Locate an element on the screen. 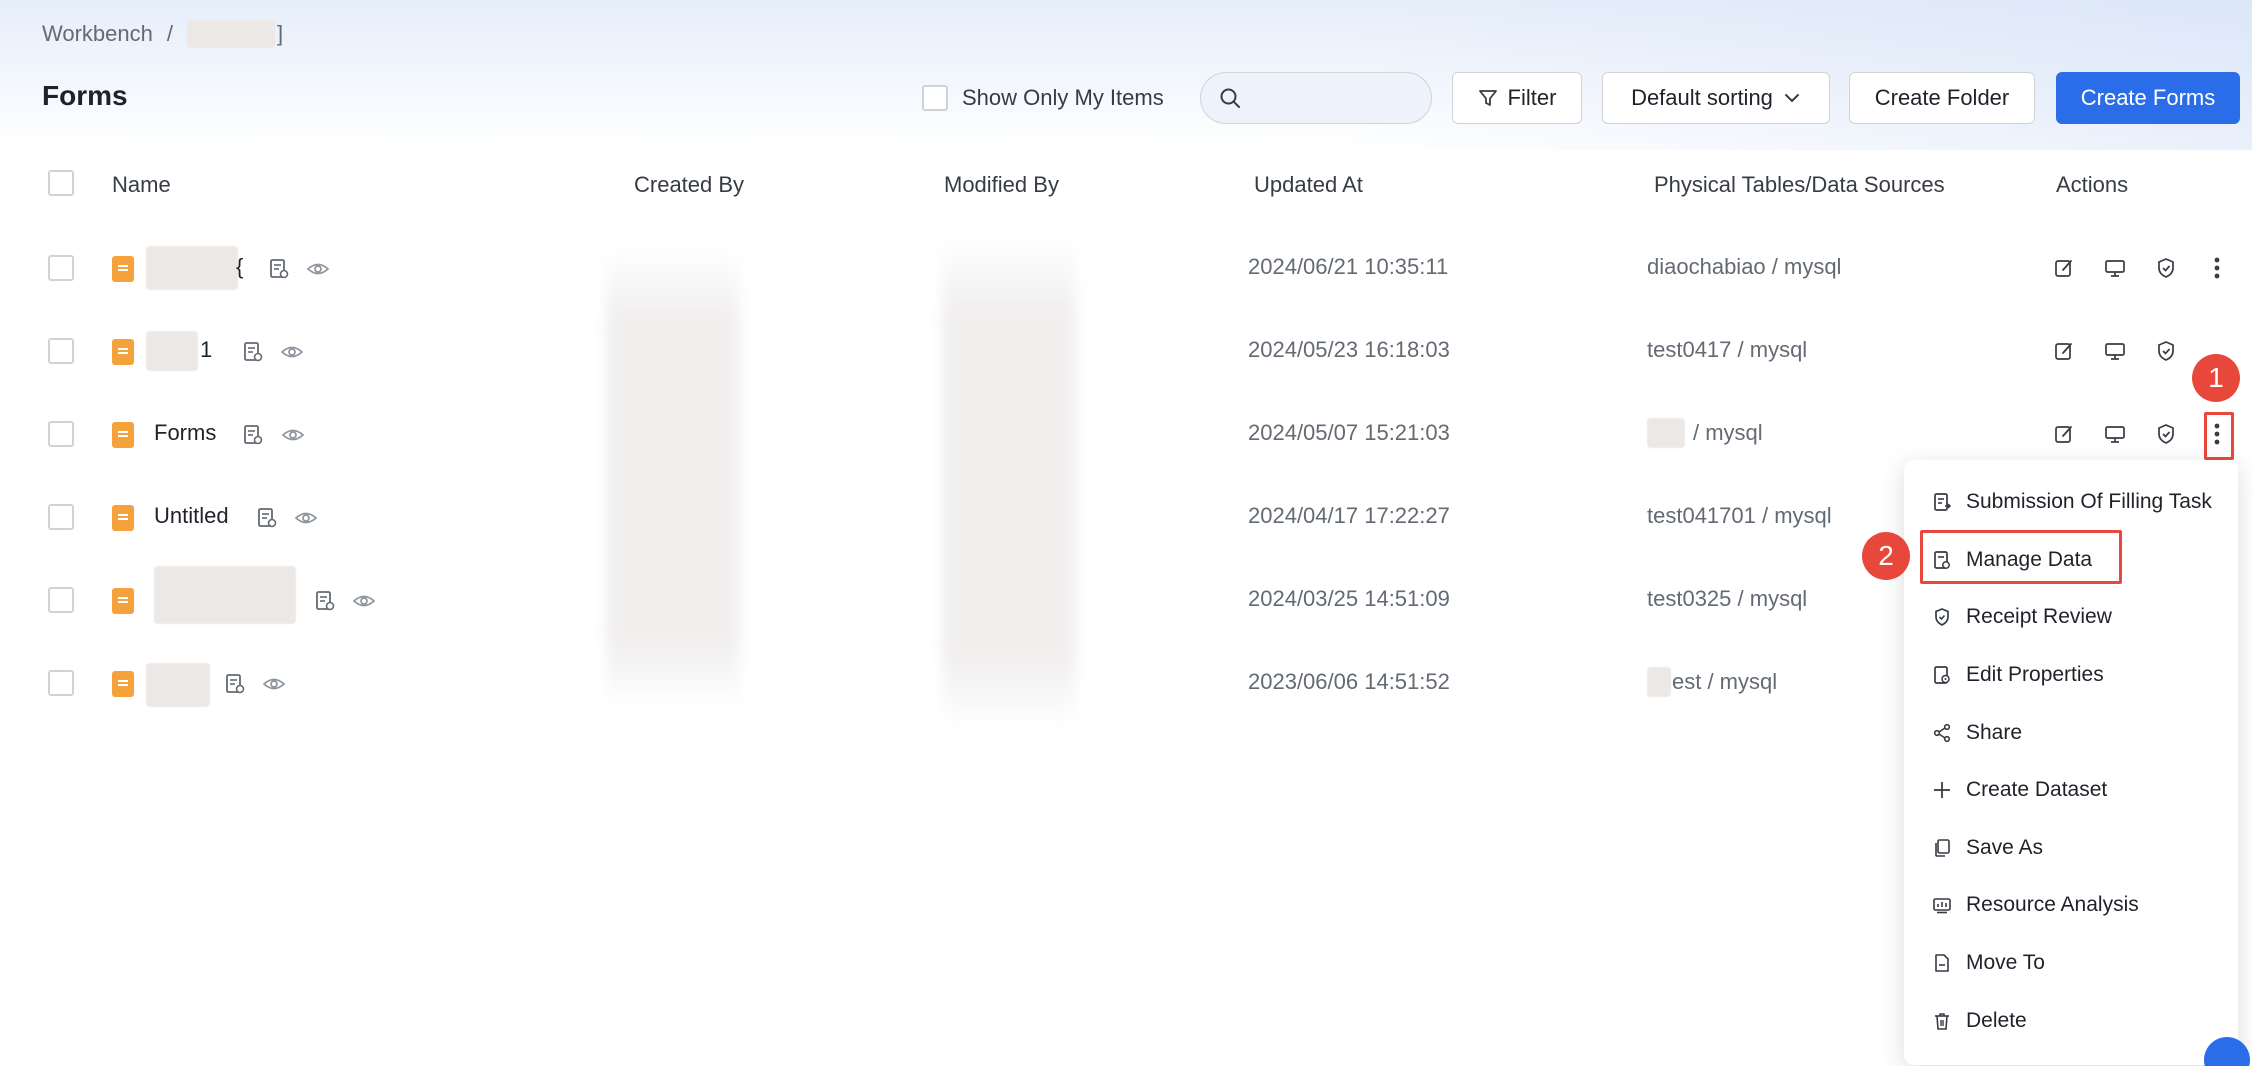 The height and width of the screenshot is (1066, 2252). menu-item-submission-task: Submission Of Filling Task is located at coordinates (2072, 502).